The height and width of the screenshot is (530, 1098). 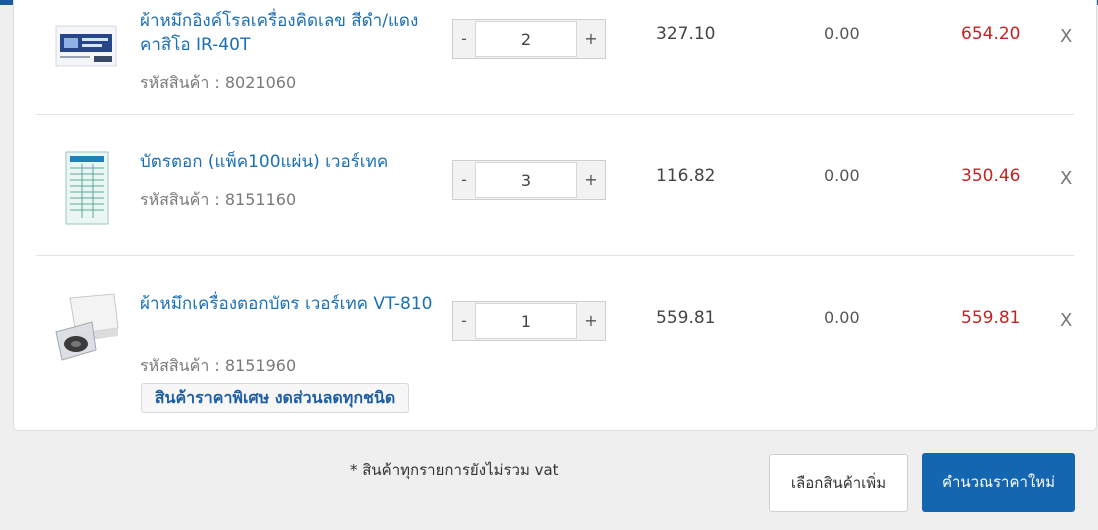 I want to click on add-more-products-button: เลือกสินค้าเพิ่ม, so click(x=838, y=483).